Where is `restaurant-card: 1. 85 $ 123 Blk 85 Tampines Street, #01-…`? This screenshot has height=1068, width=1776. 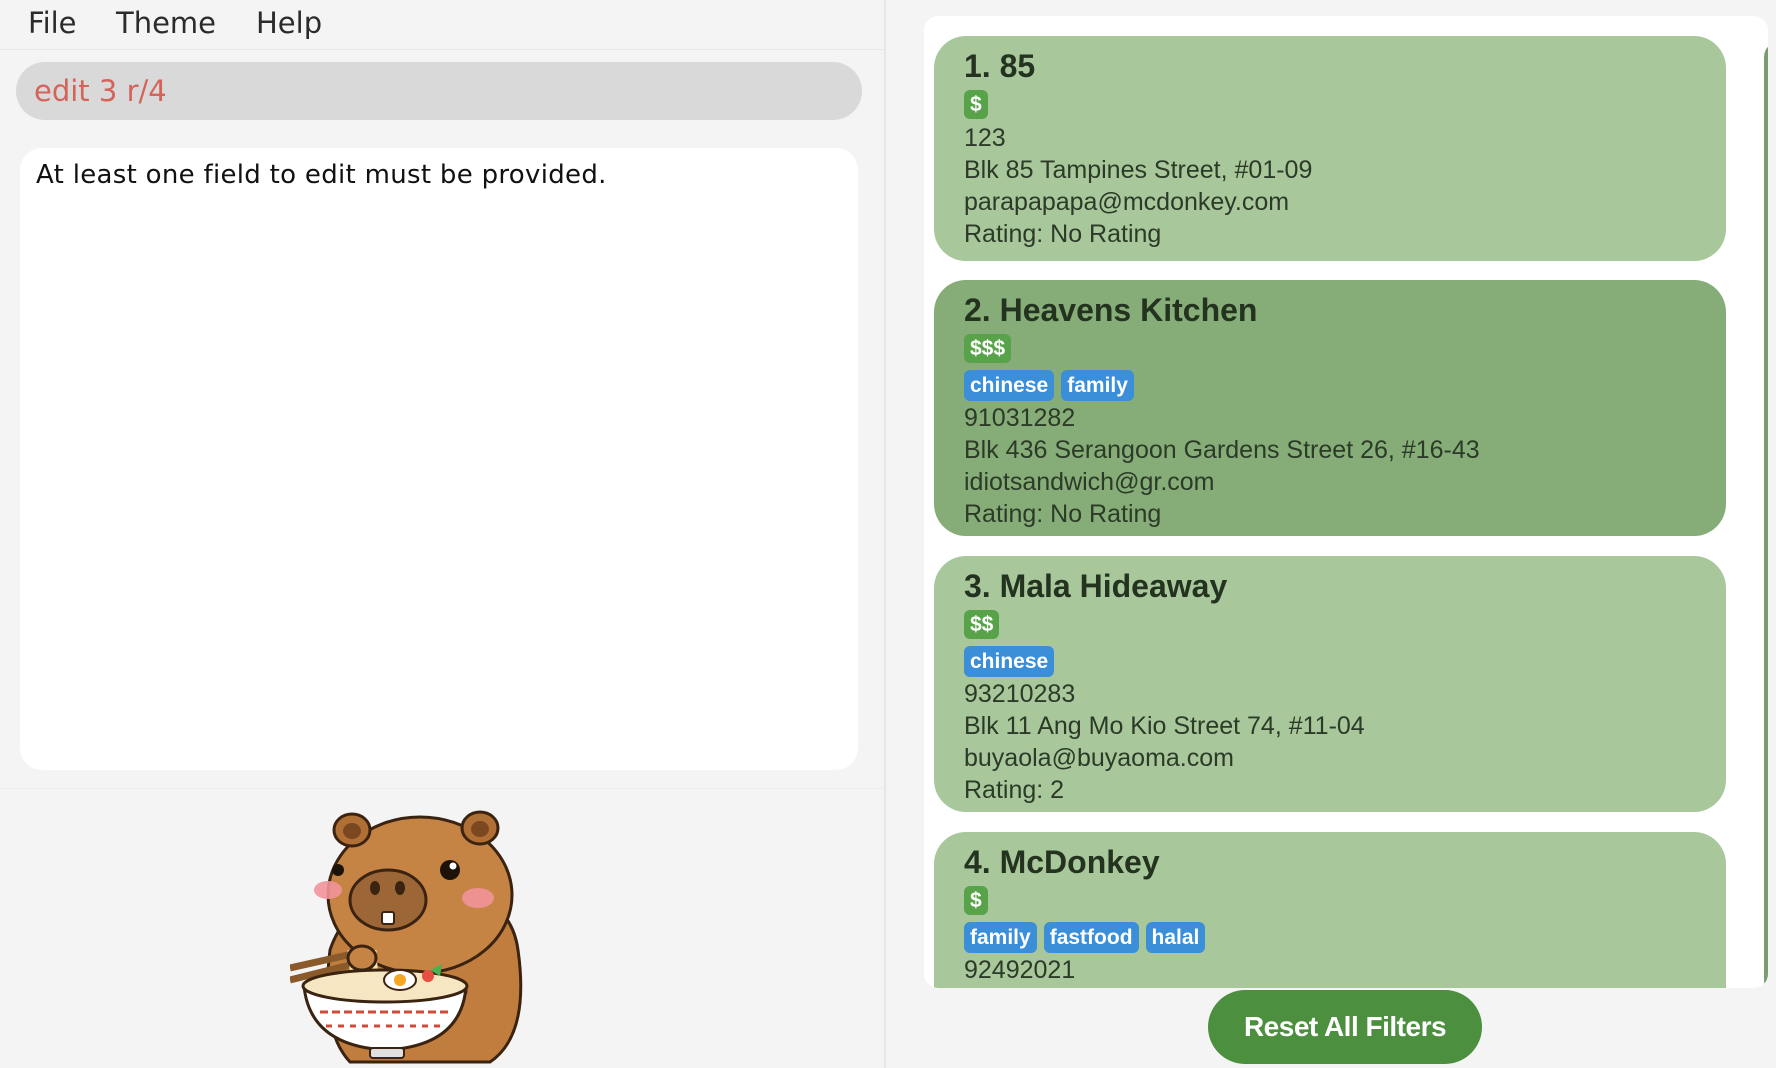 restaurant-card: 1. 85 $ 123 Blk 85 Tampines Street, #01-… is located at coordinates (1330, 148).